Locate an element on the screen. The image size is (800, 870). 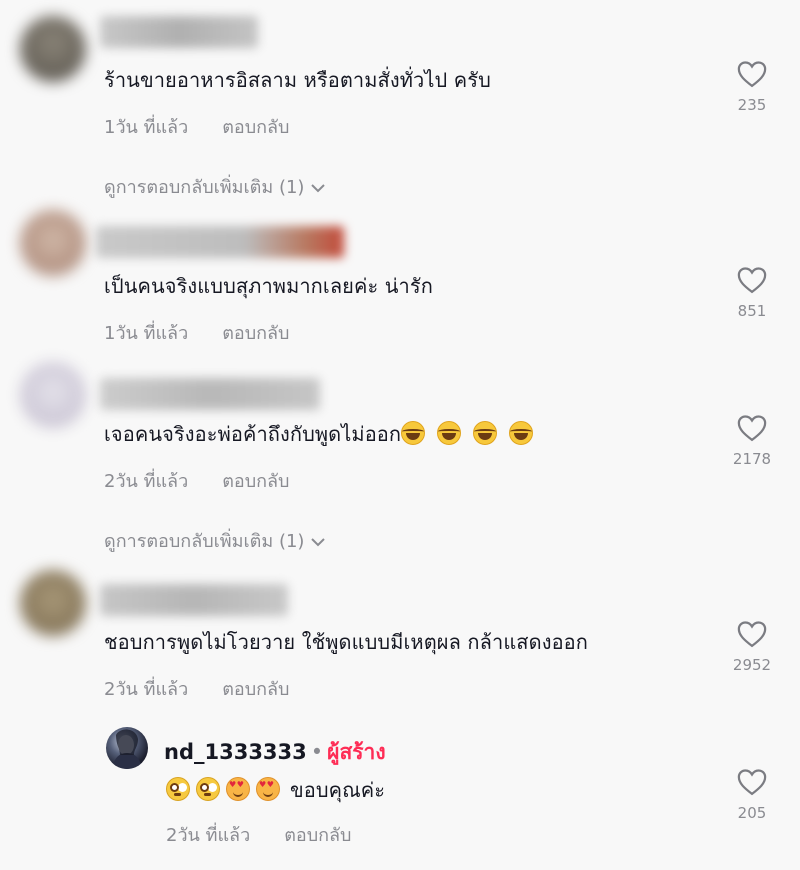
like-count: 2952 is located at coordinates (752, 665).